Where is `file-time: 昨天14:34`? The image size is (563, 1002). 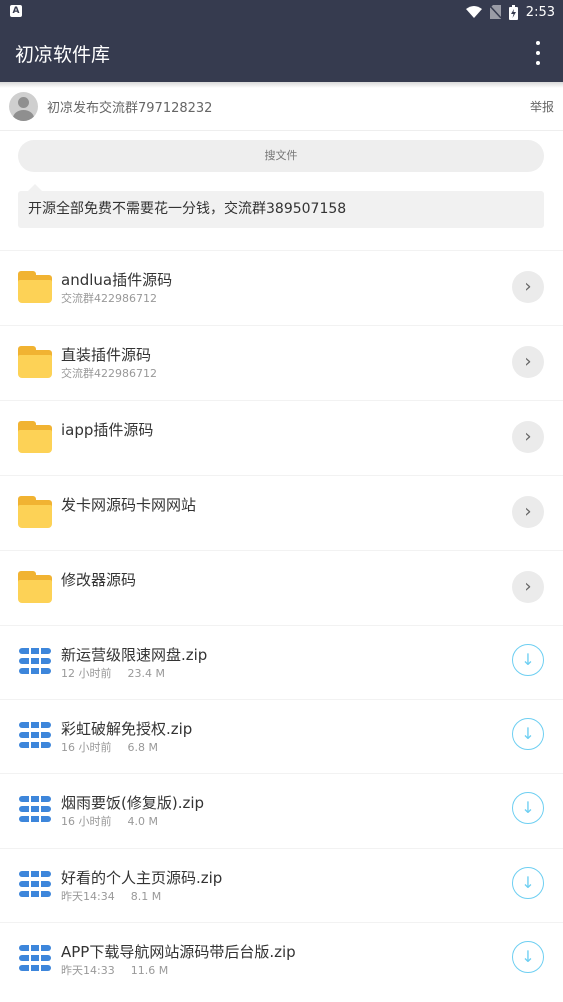 file-time: 昨天14:34 is located at coordinates (88, 896).